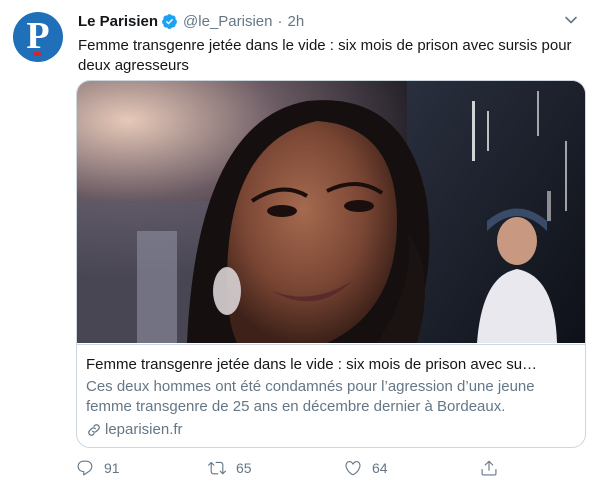 The width and height of the screenshot is (598, 489). I want to click on chevron-down-icon, so click(571, 20).